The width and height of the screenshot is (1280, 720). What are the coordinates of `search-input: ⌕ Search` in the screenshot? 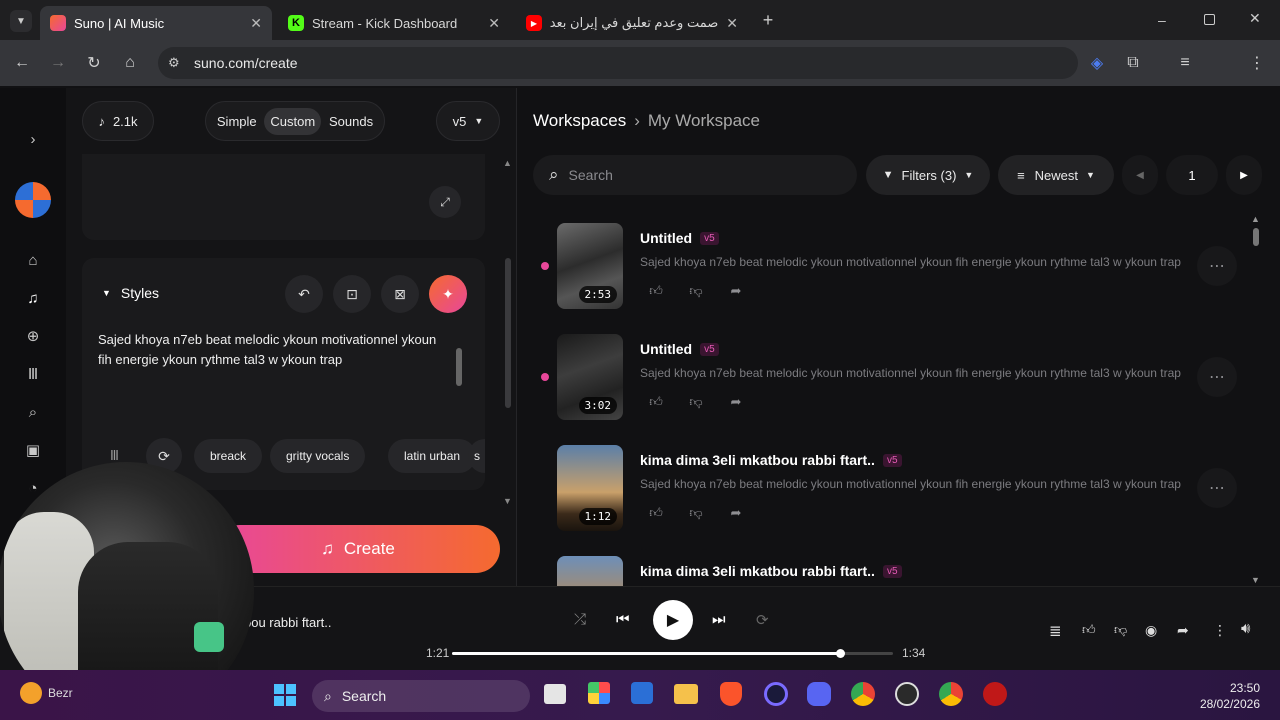 It's located at (695, 175).